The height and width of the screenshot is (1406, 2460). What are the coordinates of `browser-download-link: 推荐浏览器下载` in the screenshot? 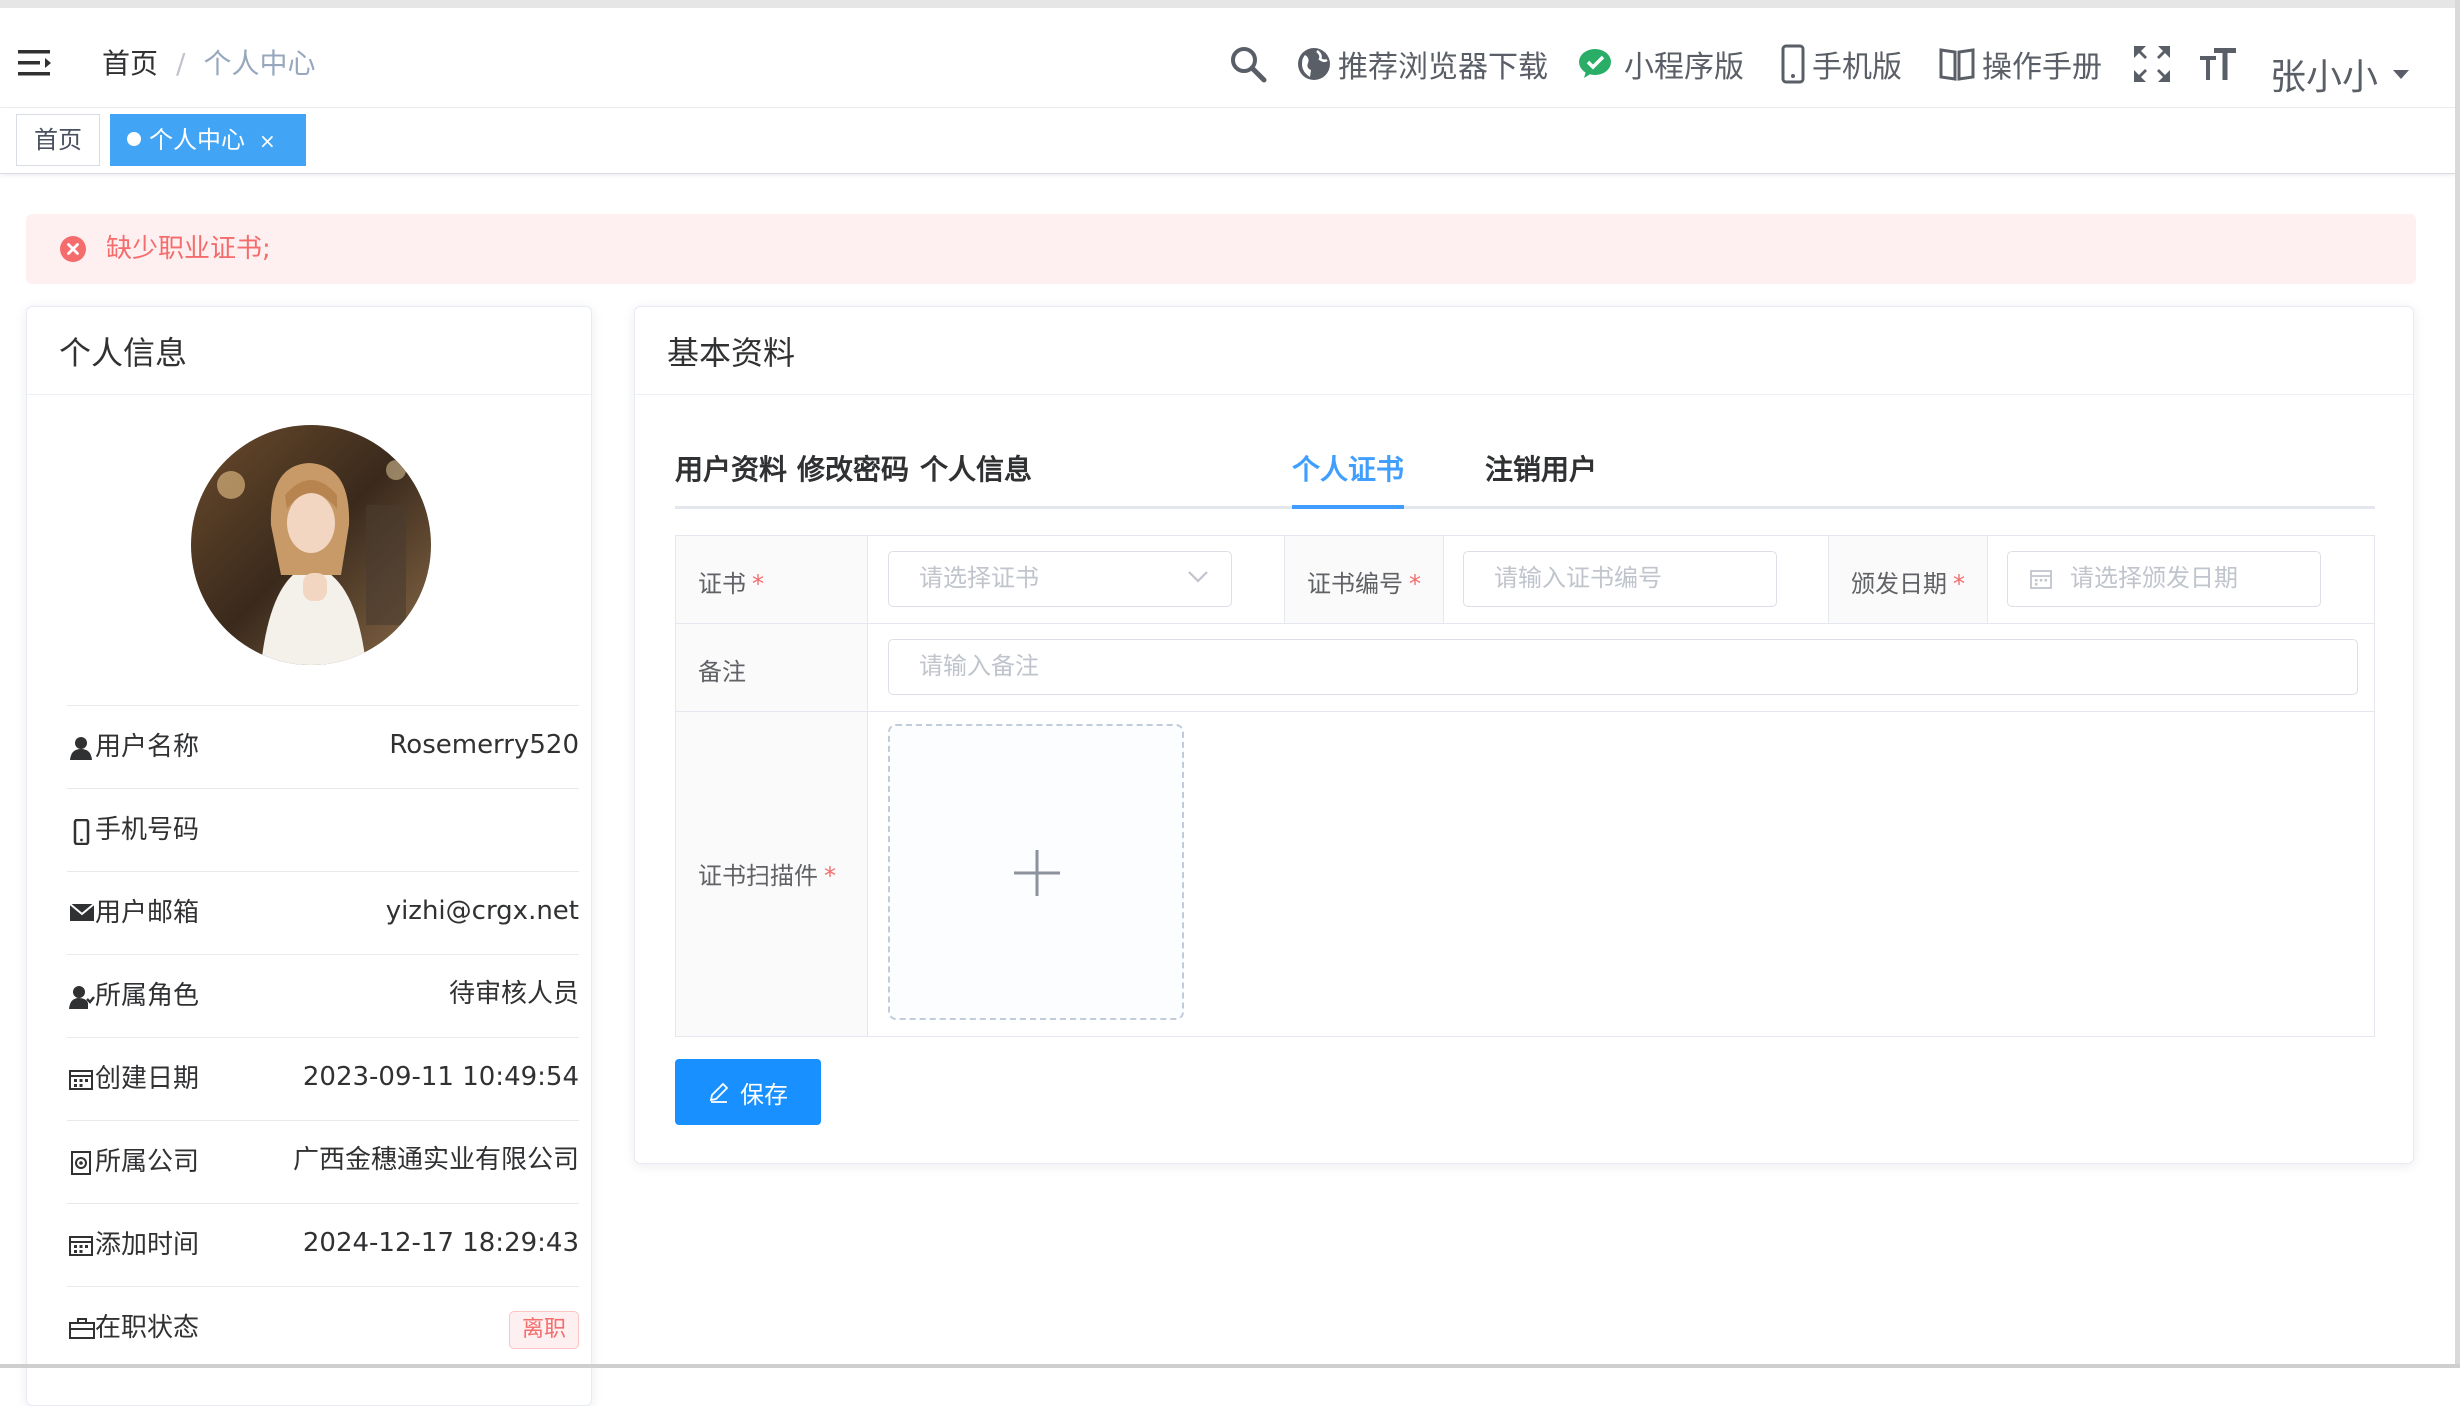 It's located at (1422, 64).